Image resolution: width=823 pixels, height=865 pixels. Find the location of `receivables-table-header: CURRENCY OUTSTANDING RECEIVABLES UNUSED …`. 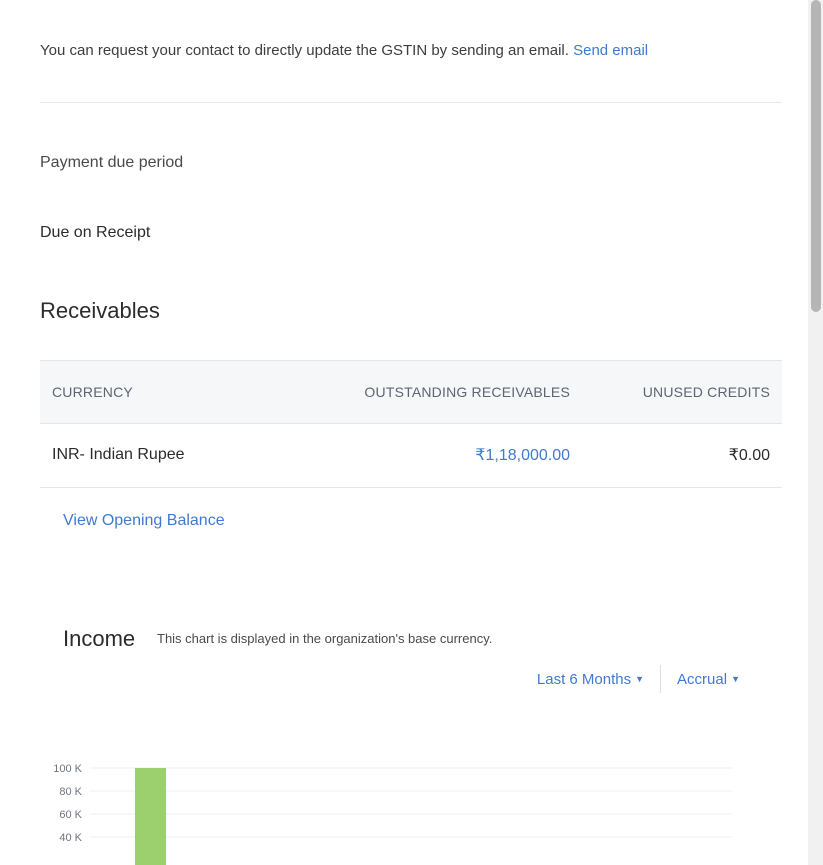

receivables-table-header: CURRENCY OUTSTANDING RECEIVABLES UNUSED … is located at coordinates (411, 392).